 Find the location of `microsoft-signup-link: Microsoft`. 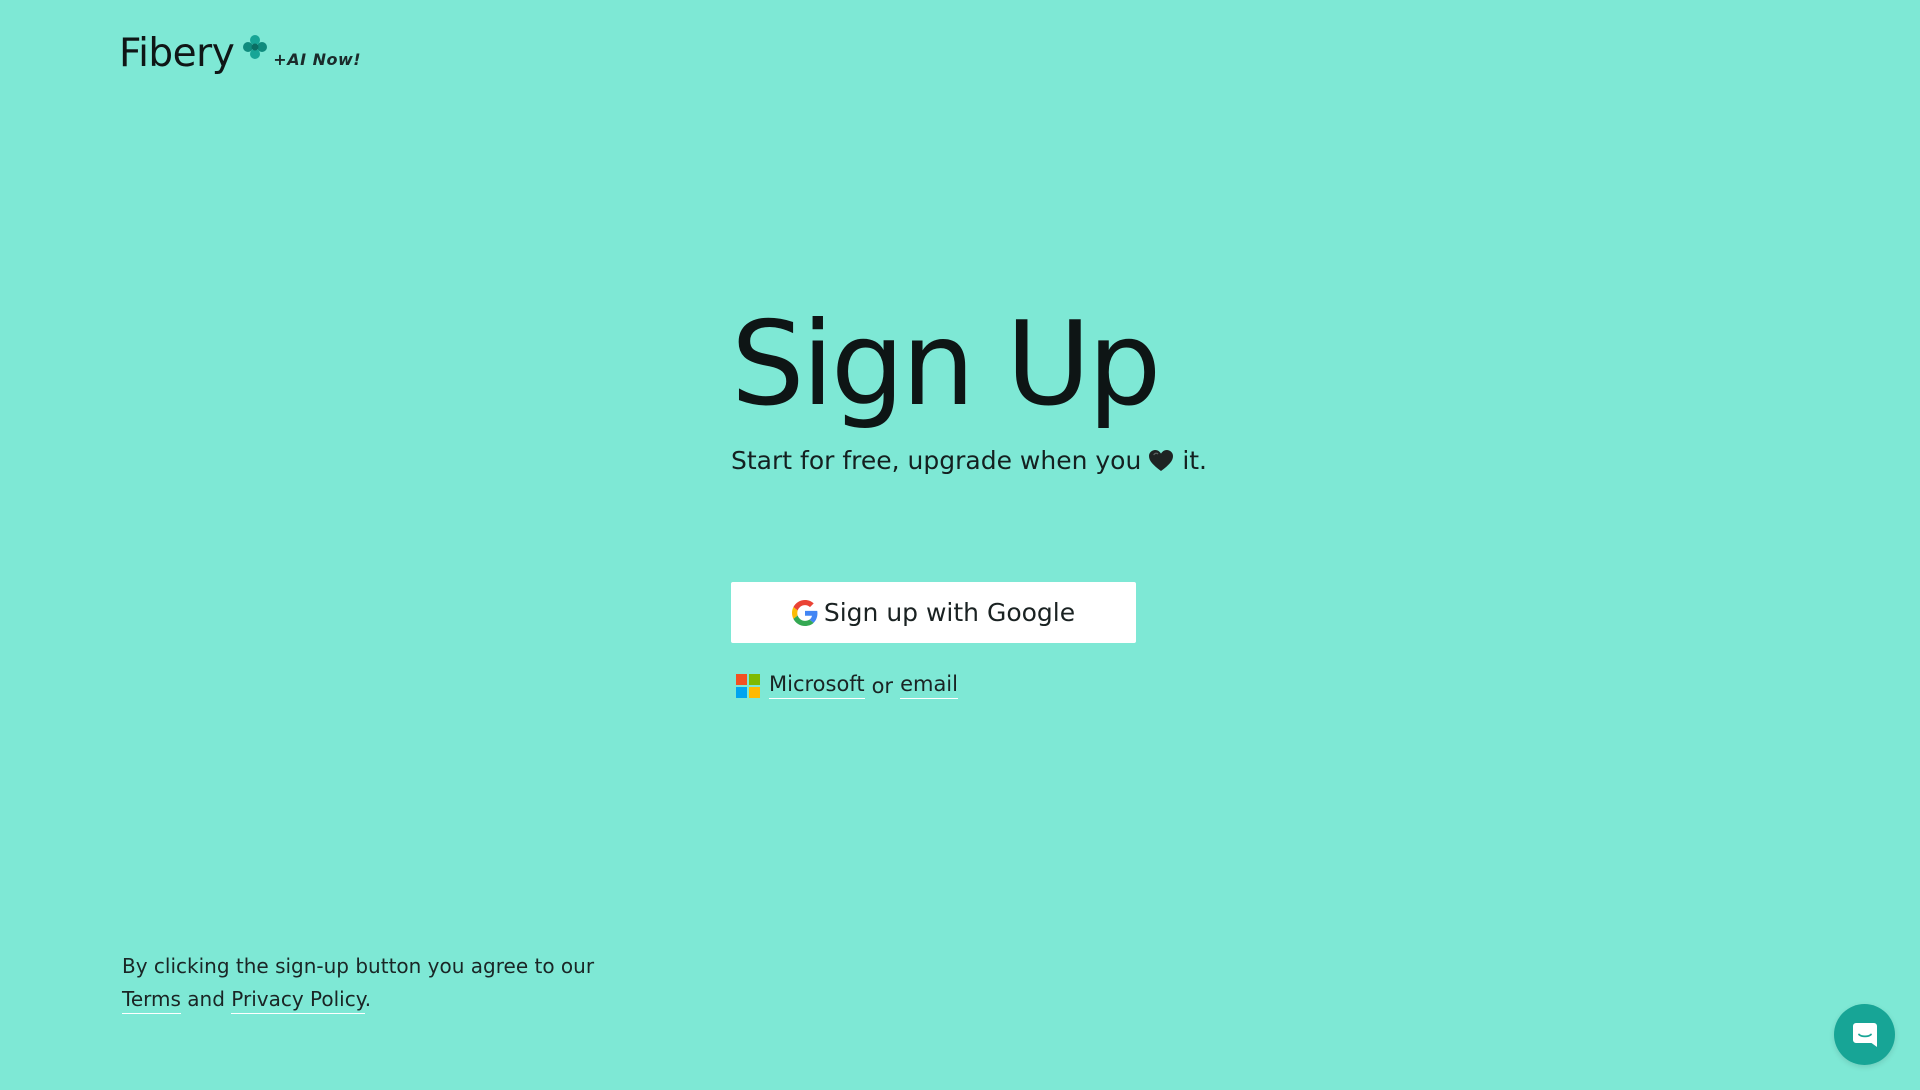

microsoft-signup-link: Microsoft is located at coordinates (817, 685).